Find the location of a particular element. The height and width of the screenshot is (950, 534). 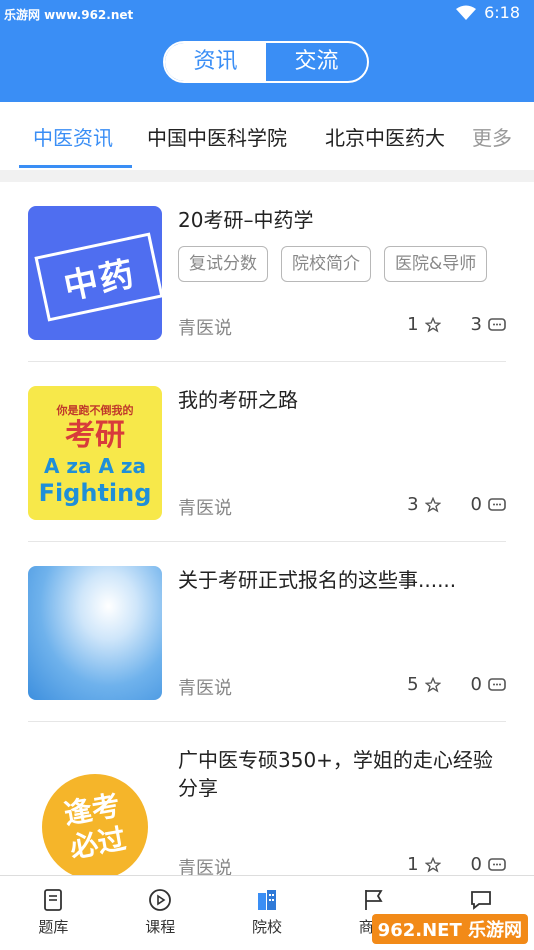

thumbnail-image: 中药 is located at coordinates (95, 273).